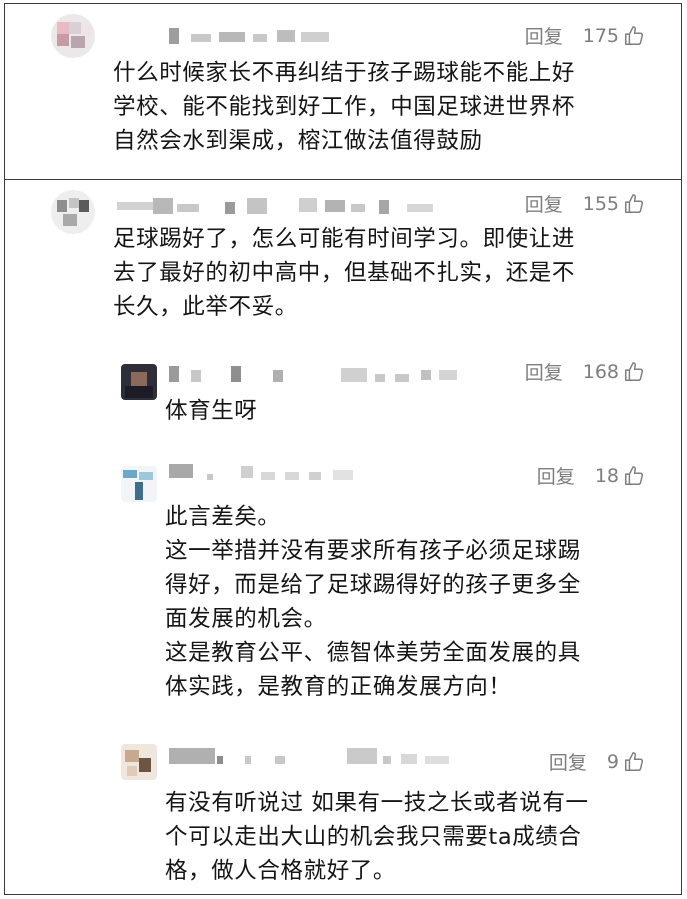  I want to click on reply-line: 有没有听说过 如果有一技之长或者说有一, so click(377, 803).